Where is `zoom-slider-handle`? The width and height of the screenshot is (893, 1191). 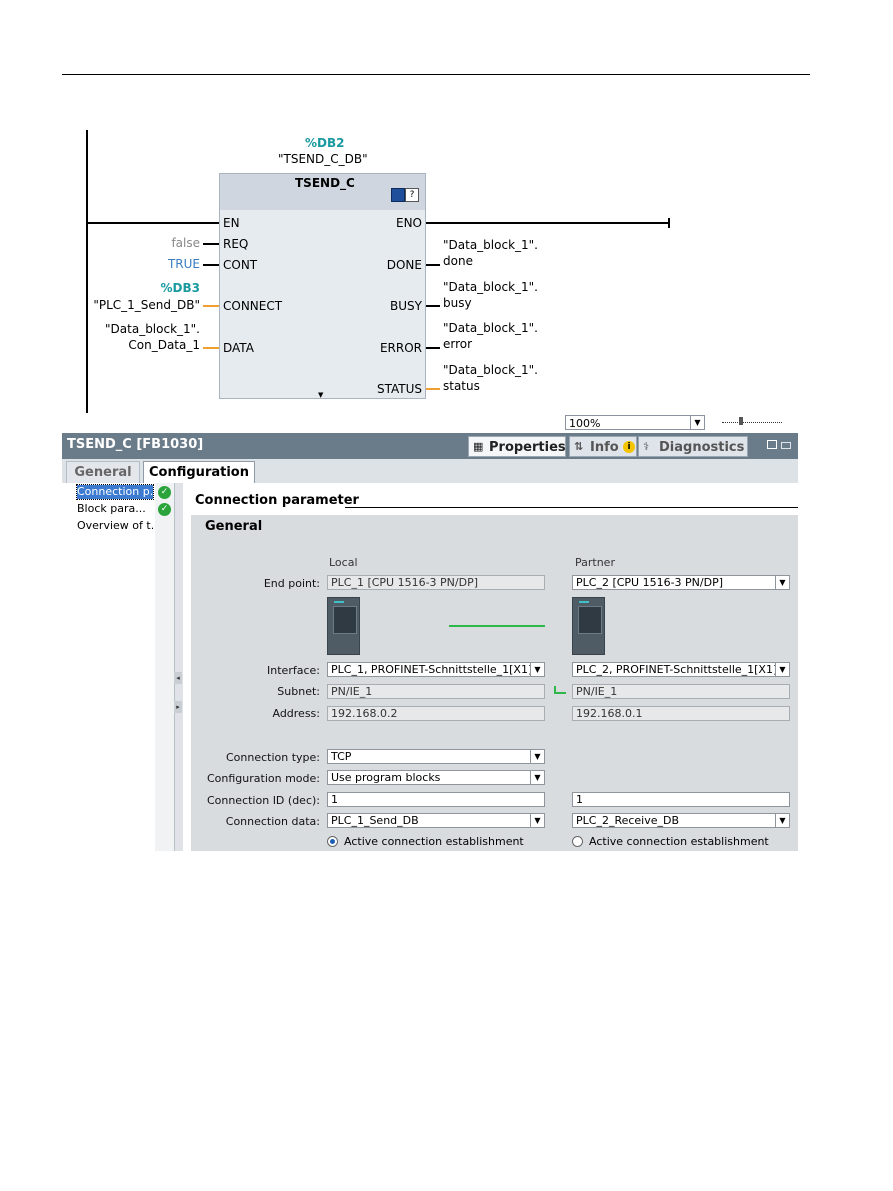
zoom-slider-handle is located at coordinates (741, 421).